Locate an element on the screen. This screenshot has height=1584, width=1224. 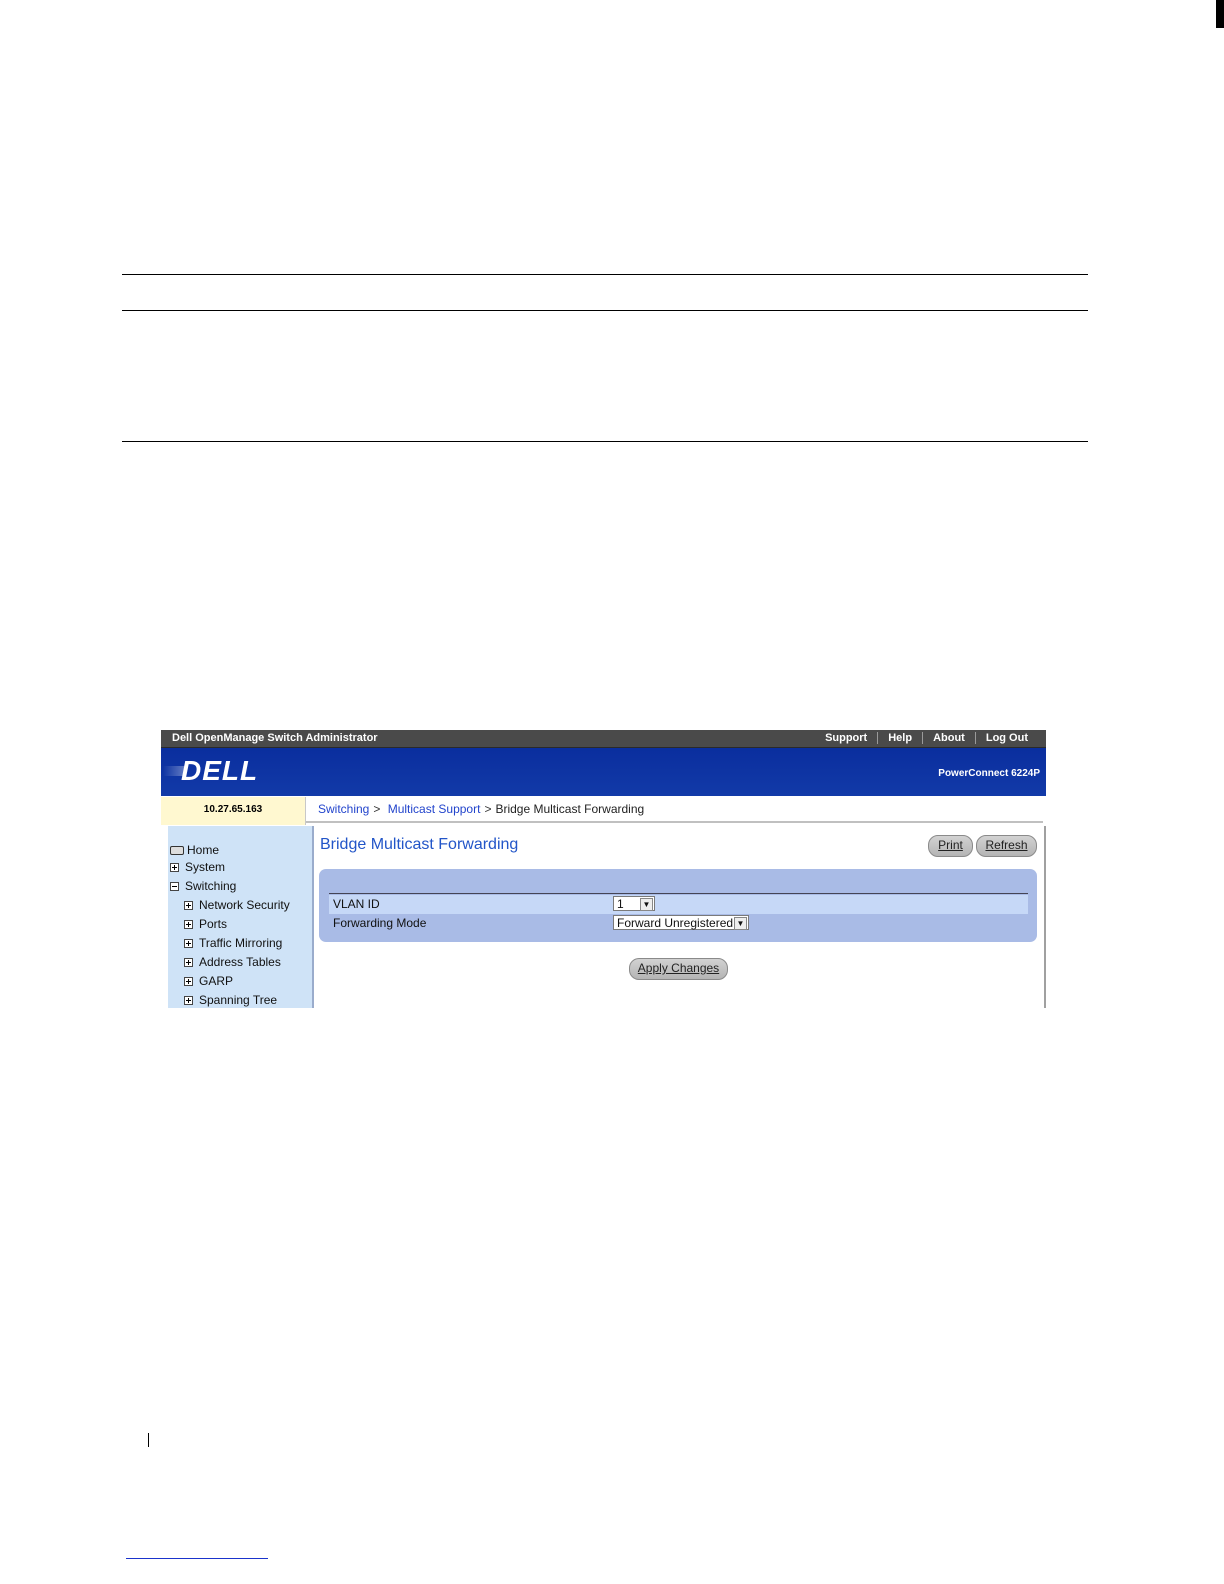
breadcrumb-switching: Switching is located at coordinates (343, 809).